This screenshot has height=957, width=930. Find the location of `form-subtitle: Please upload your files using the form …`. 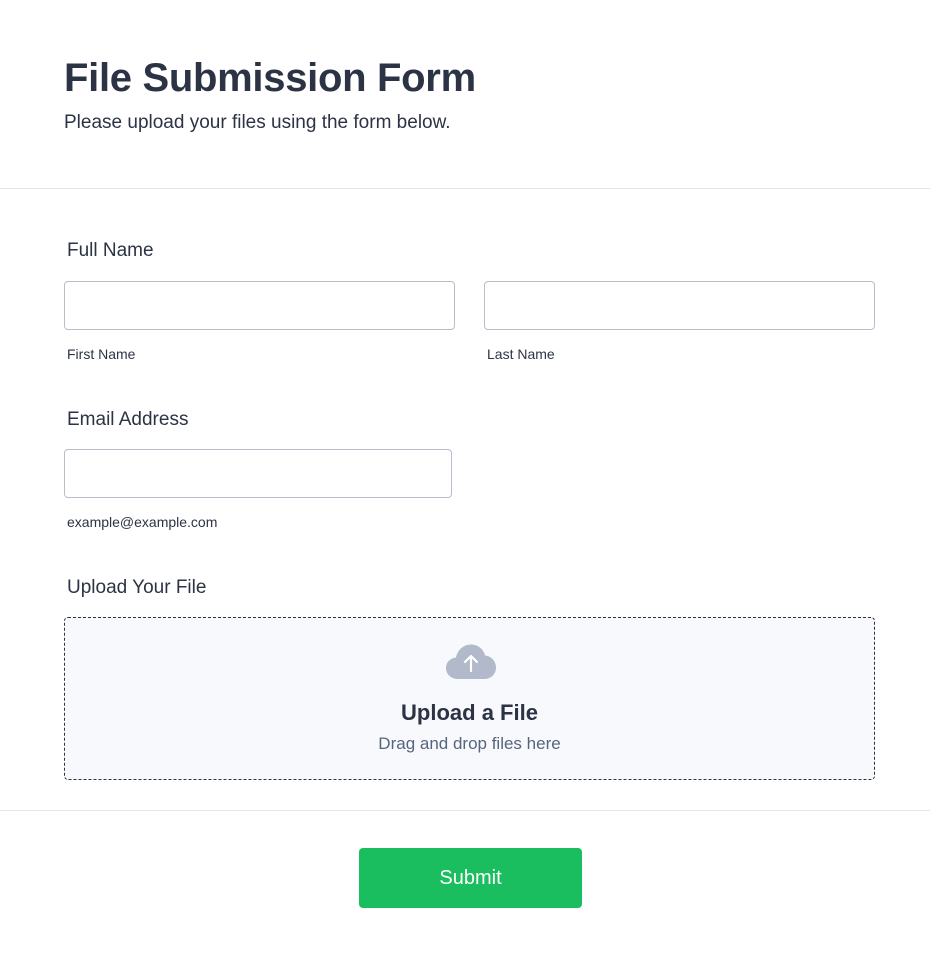

form-subtitle: Please upload your files using the form … is located at coordinates (257, 122).